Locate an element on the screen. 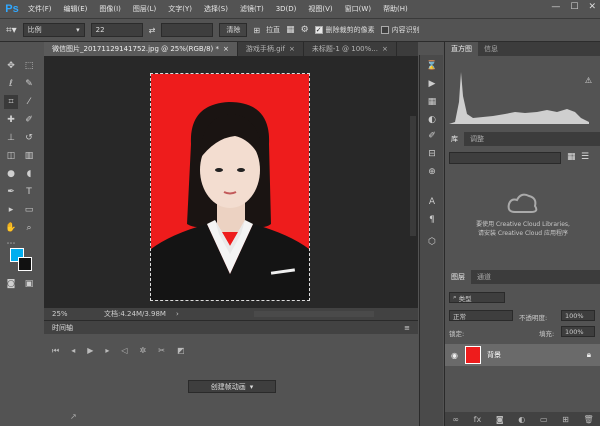  paragraph-icon: ¶ is located at coordinates (432, 220).